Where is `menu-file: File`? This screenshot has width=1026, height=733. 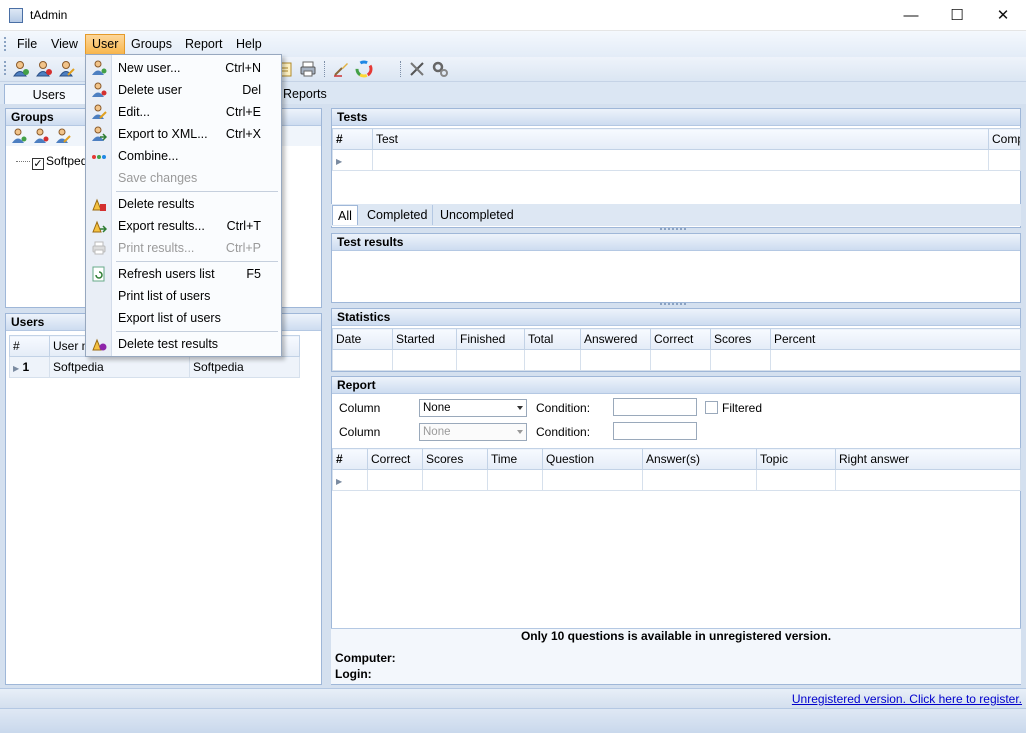 menu-file: File is located at coordinates (27, 44).